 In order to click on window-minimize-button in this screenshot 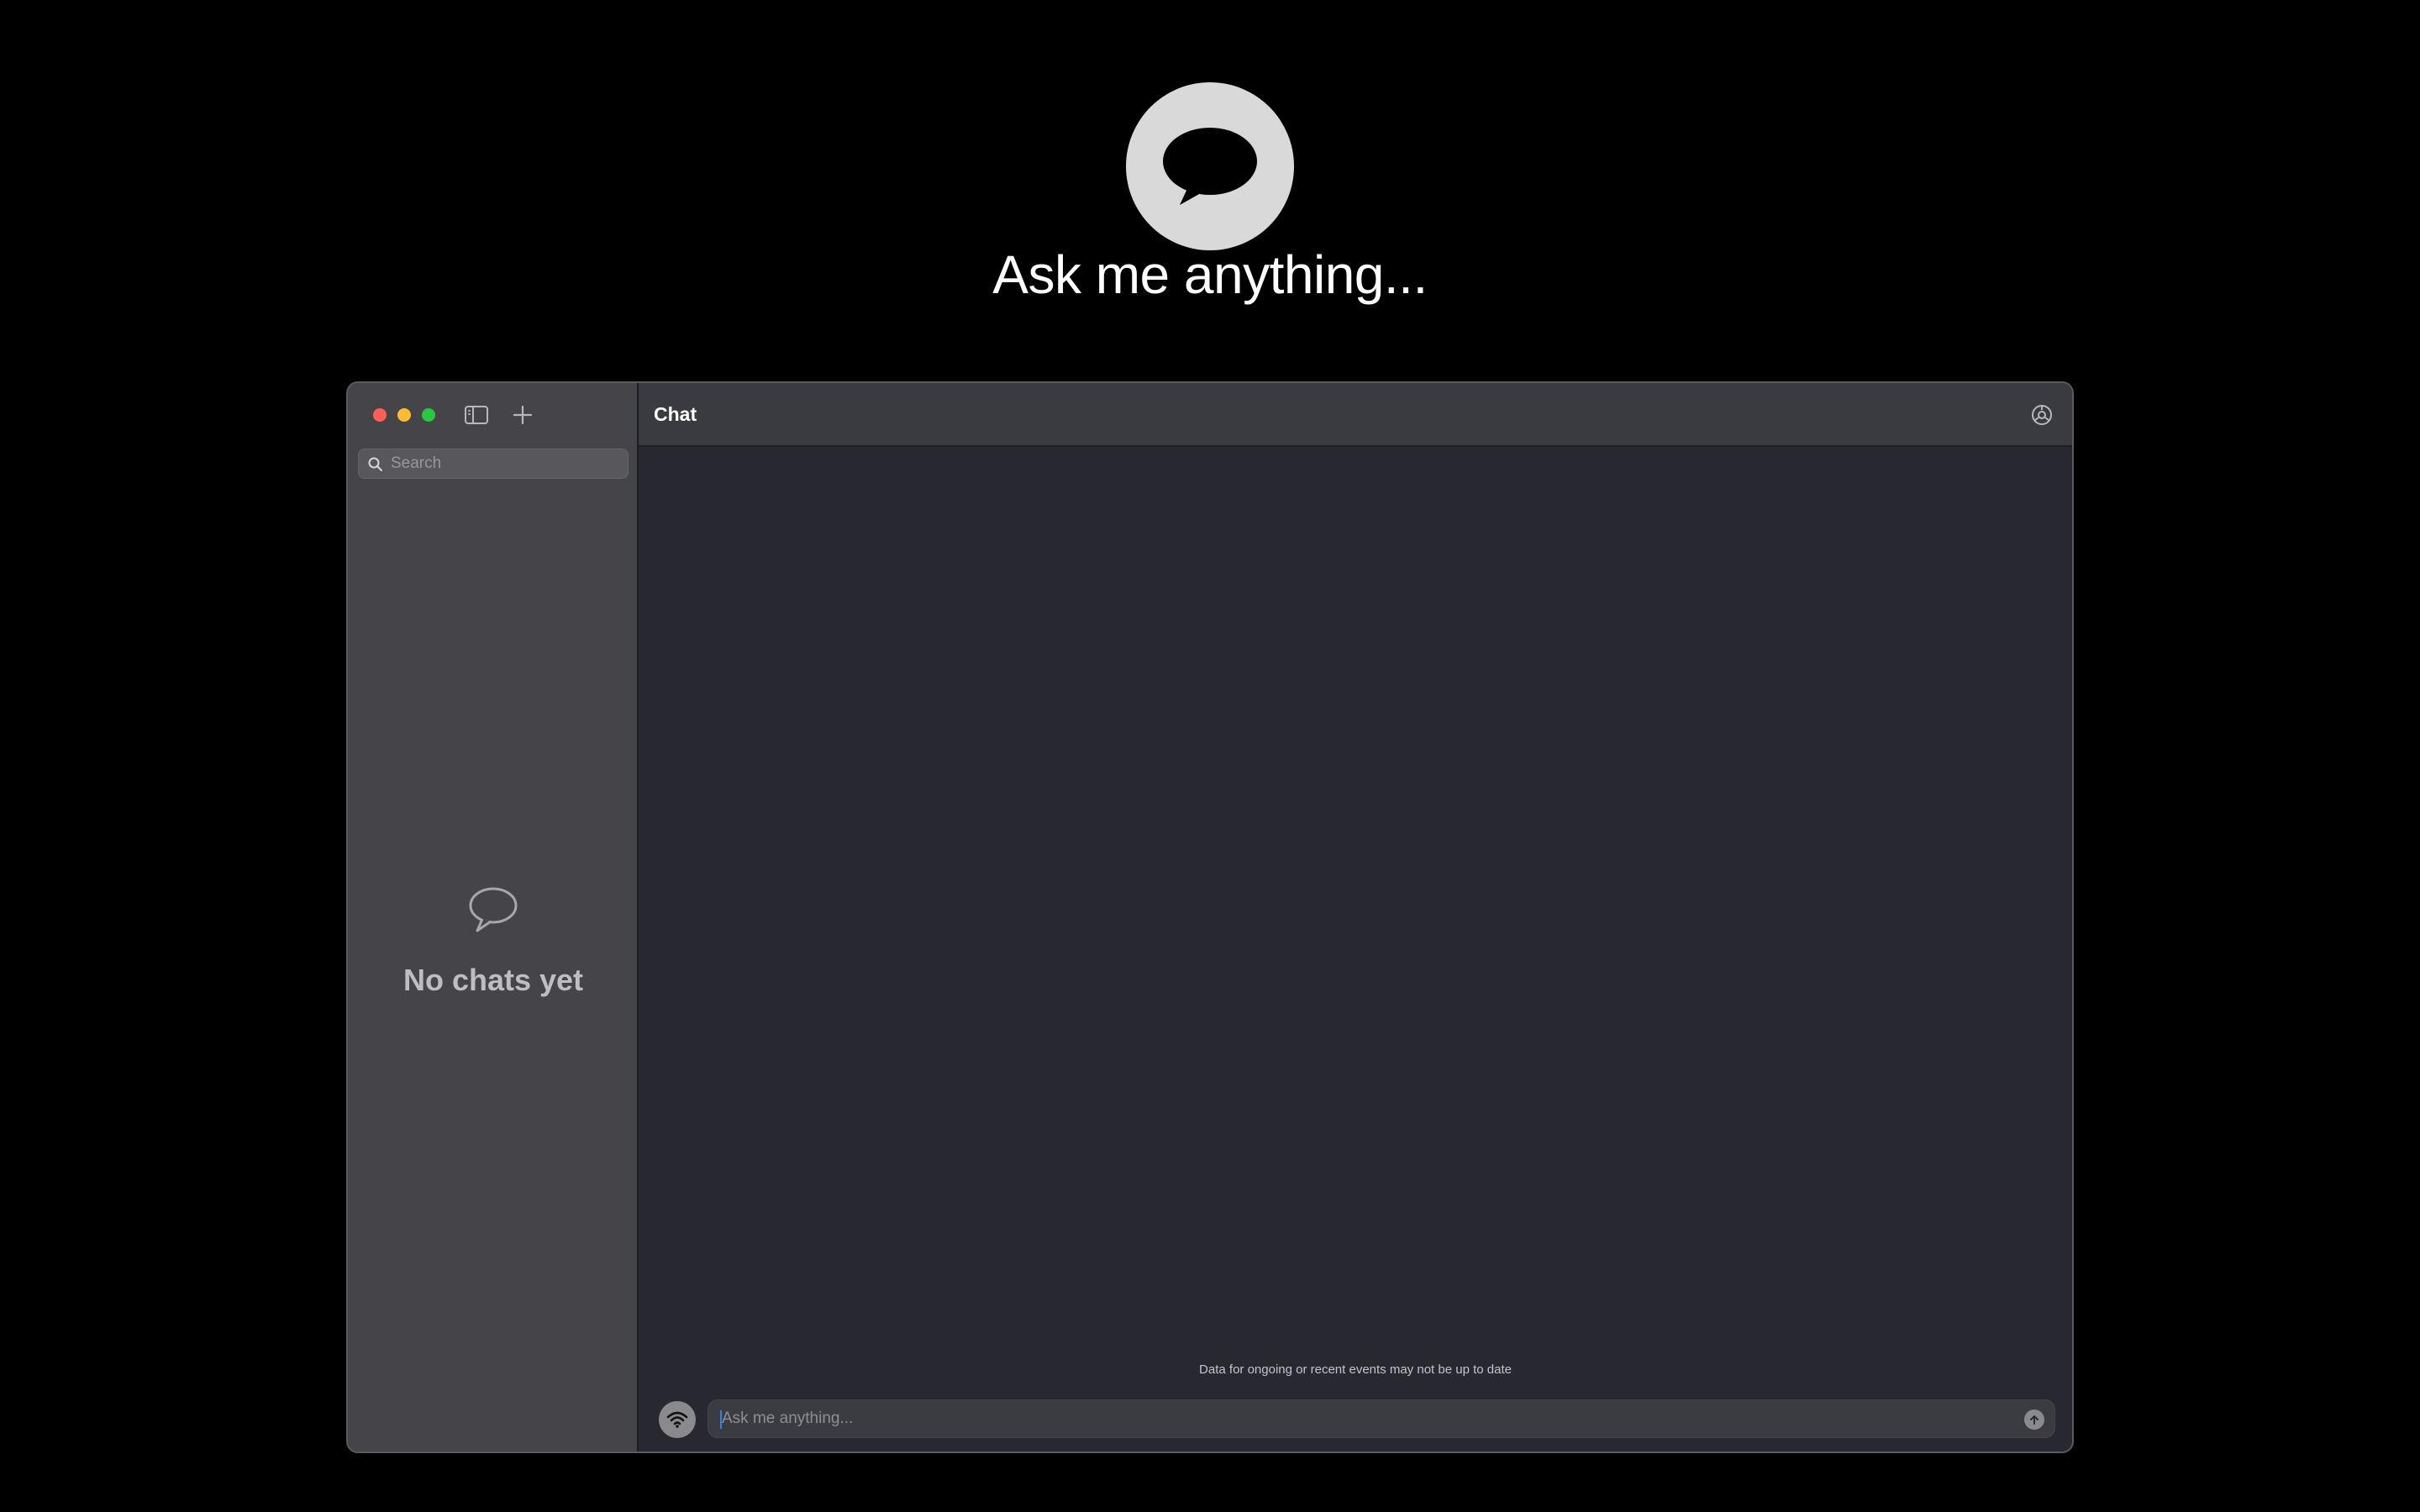, I will do `click(404, 415)`.